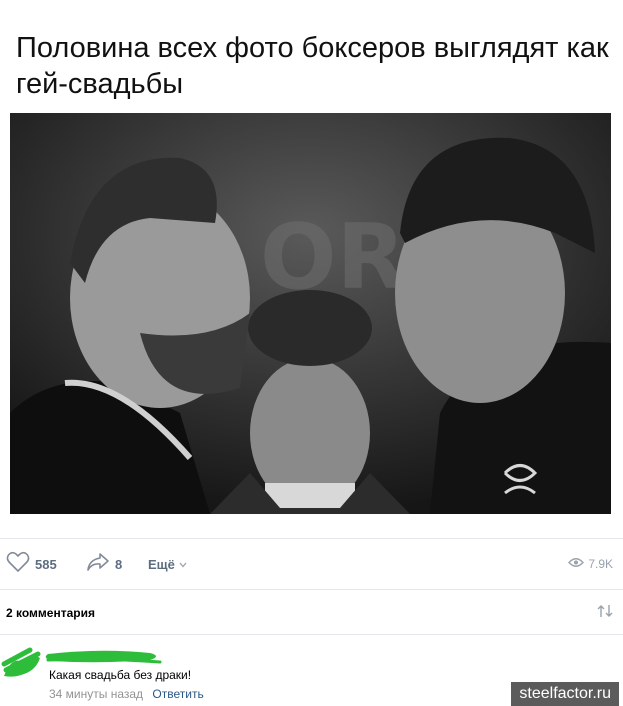 Image resolution: width=623 pixels, height=706 pixels. I want to click on reply-link: Ответить, so click(177, 694).